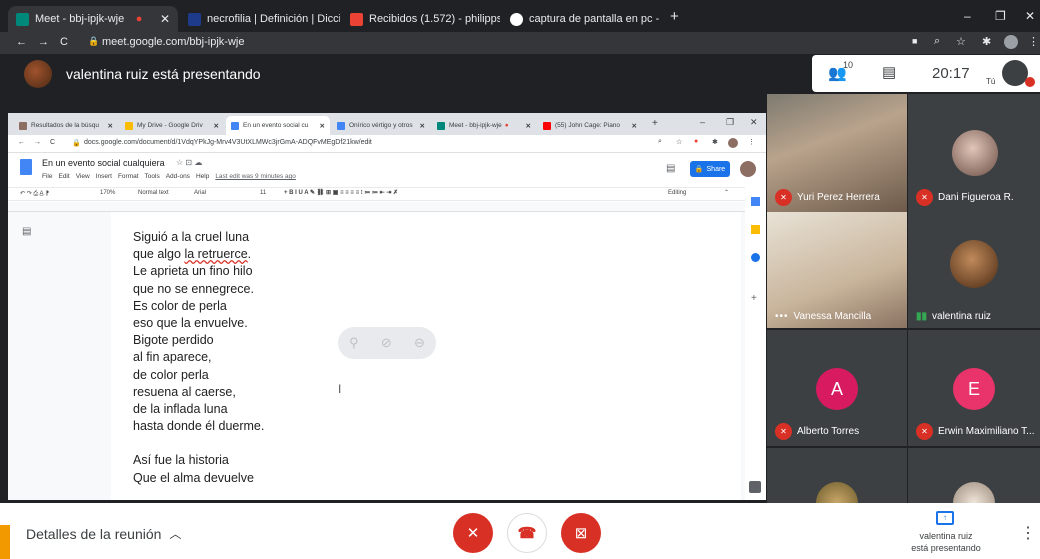 The height and width of the screenshot is (559, 1040). What do you see at coordinates (175, 534) in the screenshot?
I see `chevron-up-icon: ︿` at bounding box center [175, 534].